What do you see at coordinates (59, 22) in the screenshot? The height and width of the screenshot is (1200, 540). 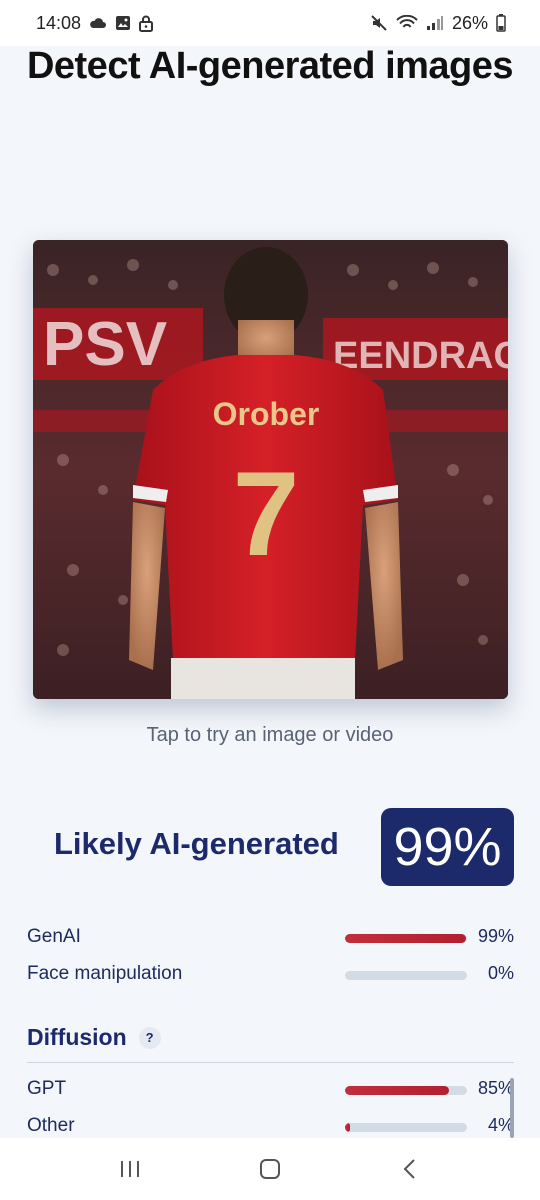 I see `status-time: 14:08` at bounding box center [59, 22].